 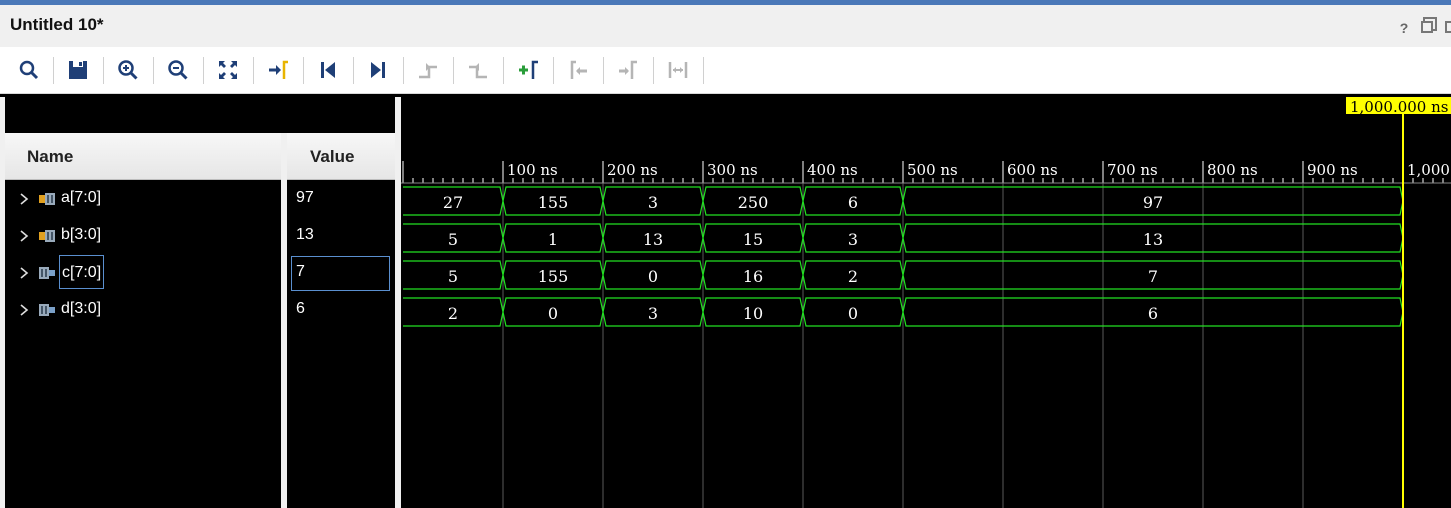 What do you see at coordinates (300, 308) in the screenshot?
I see `signal-value-text: 6` at bounding box center [300, 308].